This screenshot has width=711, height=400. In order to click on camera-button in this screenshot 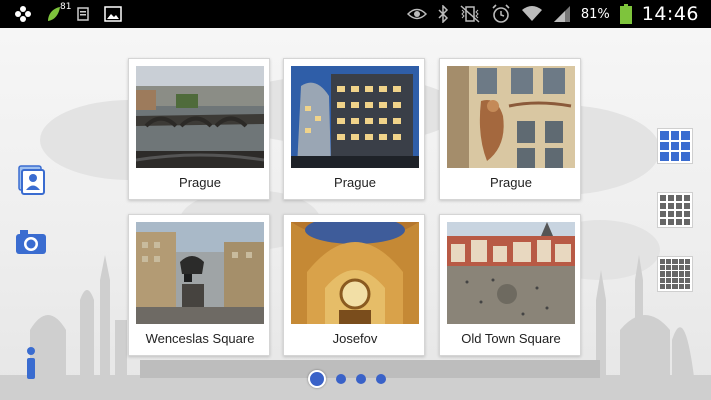, I will do `click(31, 242)`.